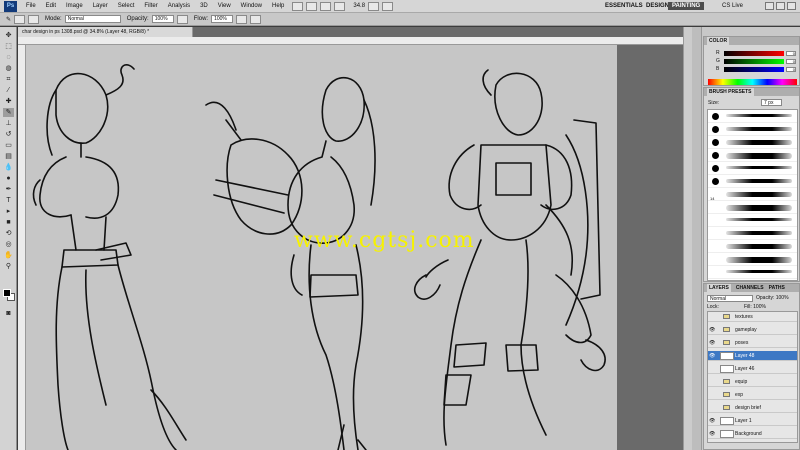 The height and width of the screenshot is (450, 800). What do you see at coordinates (780, 6) in the screenshot?
I see `maximize-icon` at bounding box center [780, 6].